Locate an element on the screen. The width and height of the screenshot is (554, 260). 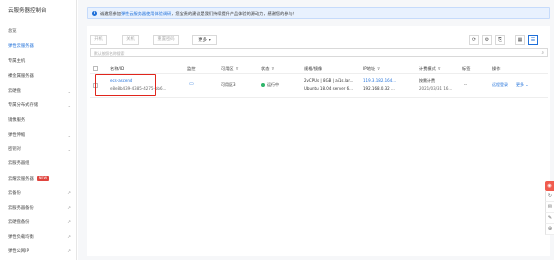
notice-suffix: ，您宝贵的建议是我们持续提升产品体验的源动力，感谢您的参与！ is located at coordinates (234, 13).